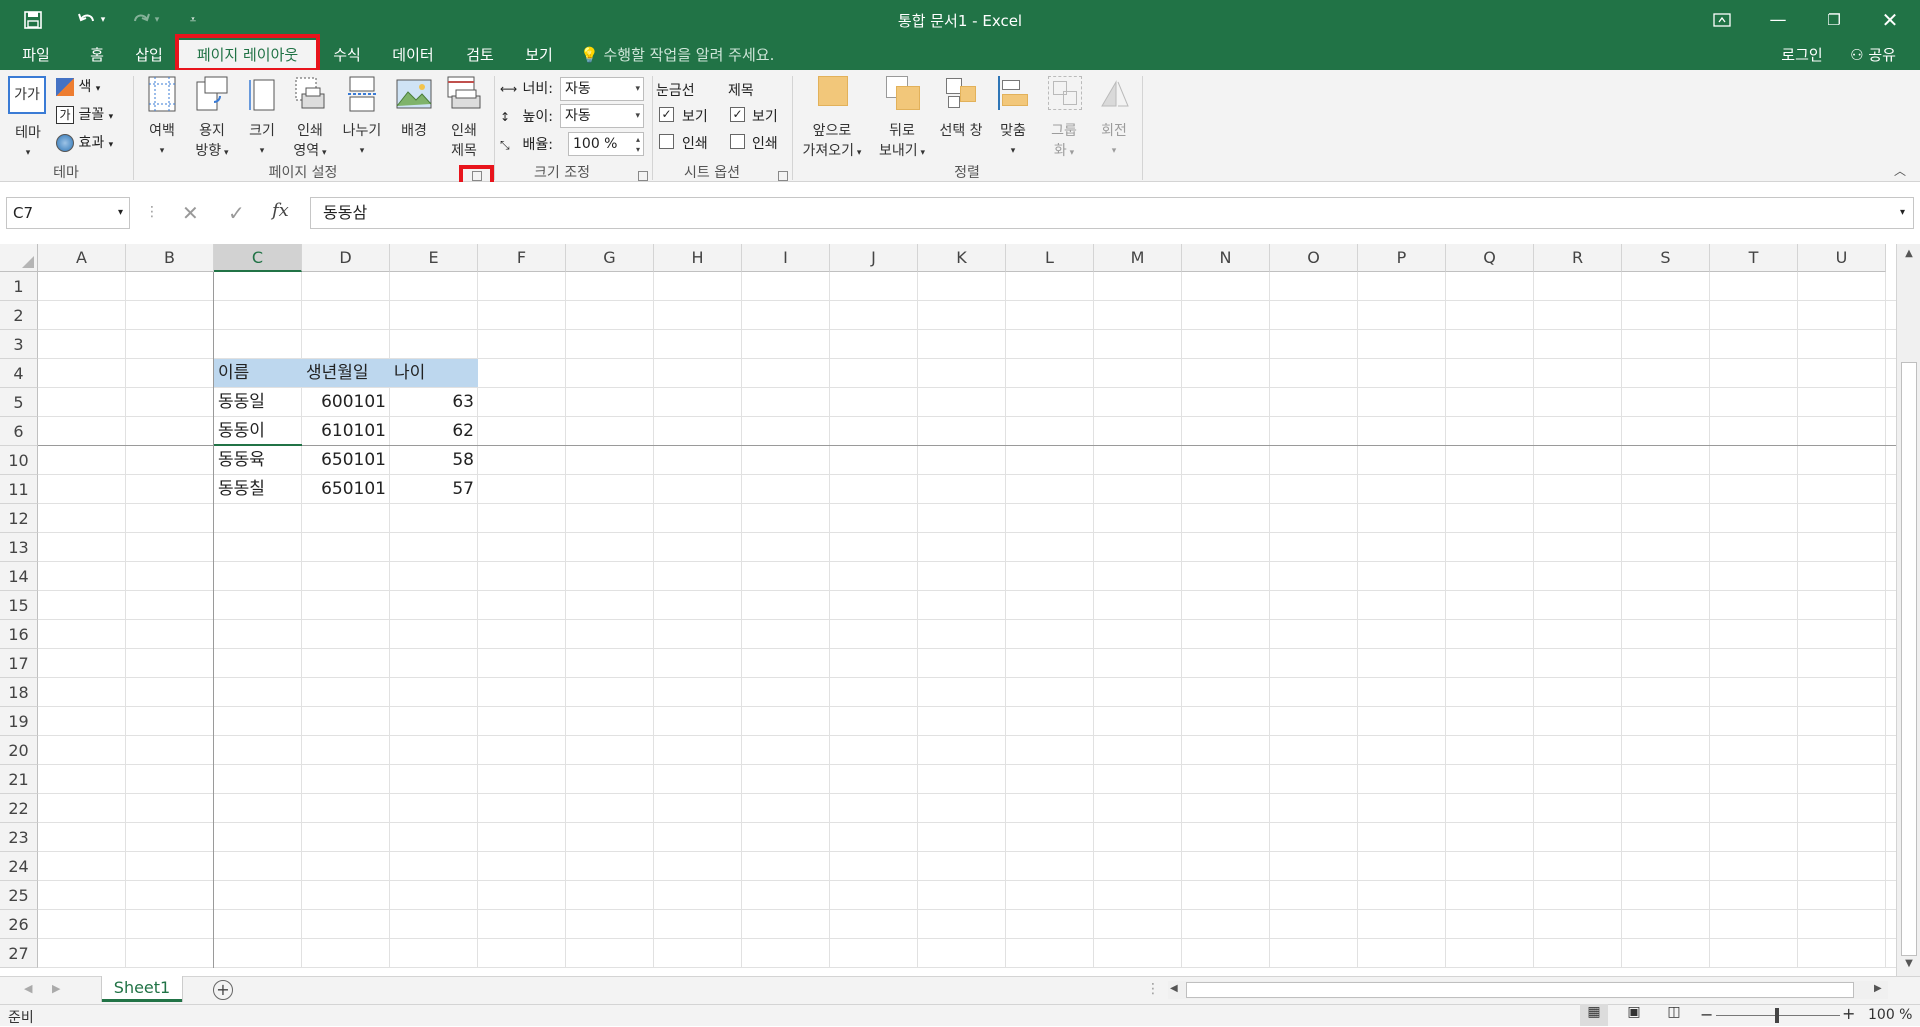 This screenshot has width=1920, height=1027. Describe the element at coordinates (19, 258) in the screenshot. I see `select-all-corner` at that location.